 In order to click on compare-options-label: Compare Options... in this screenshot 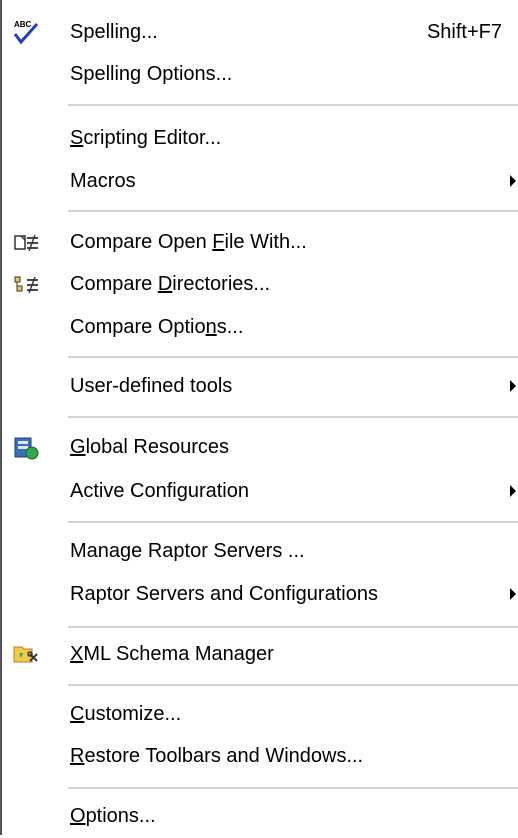, I will do `click(157, 327)`.